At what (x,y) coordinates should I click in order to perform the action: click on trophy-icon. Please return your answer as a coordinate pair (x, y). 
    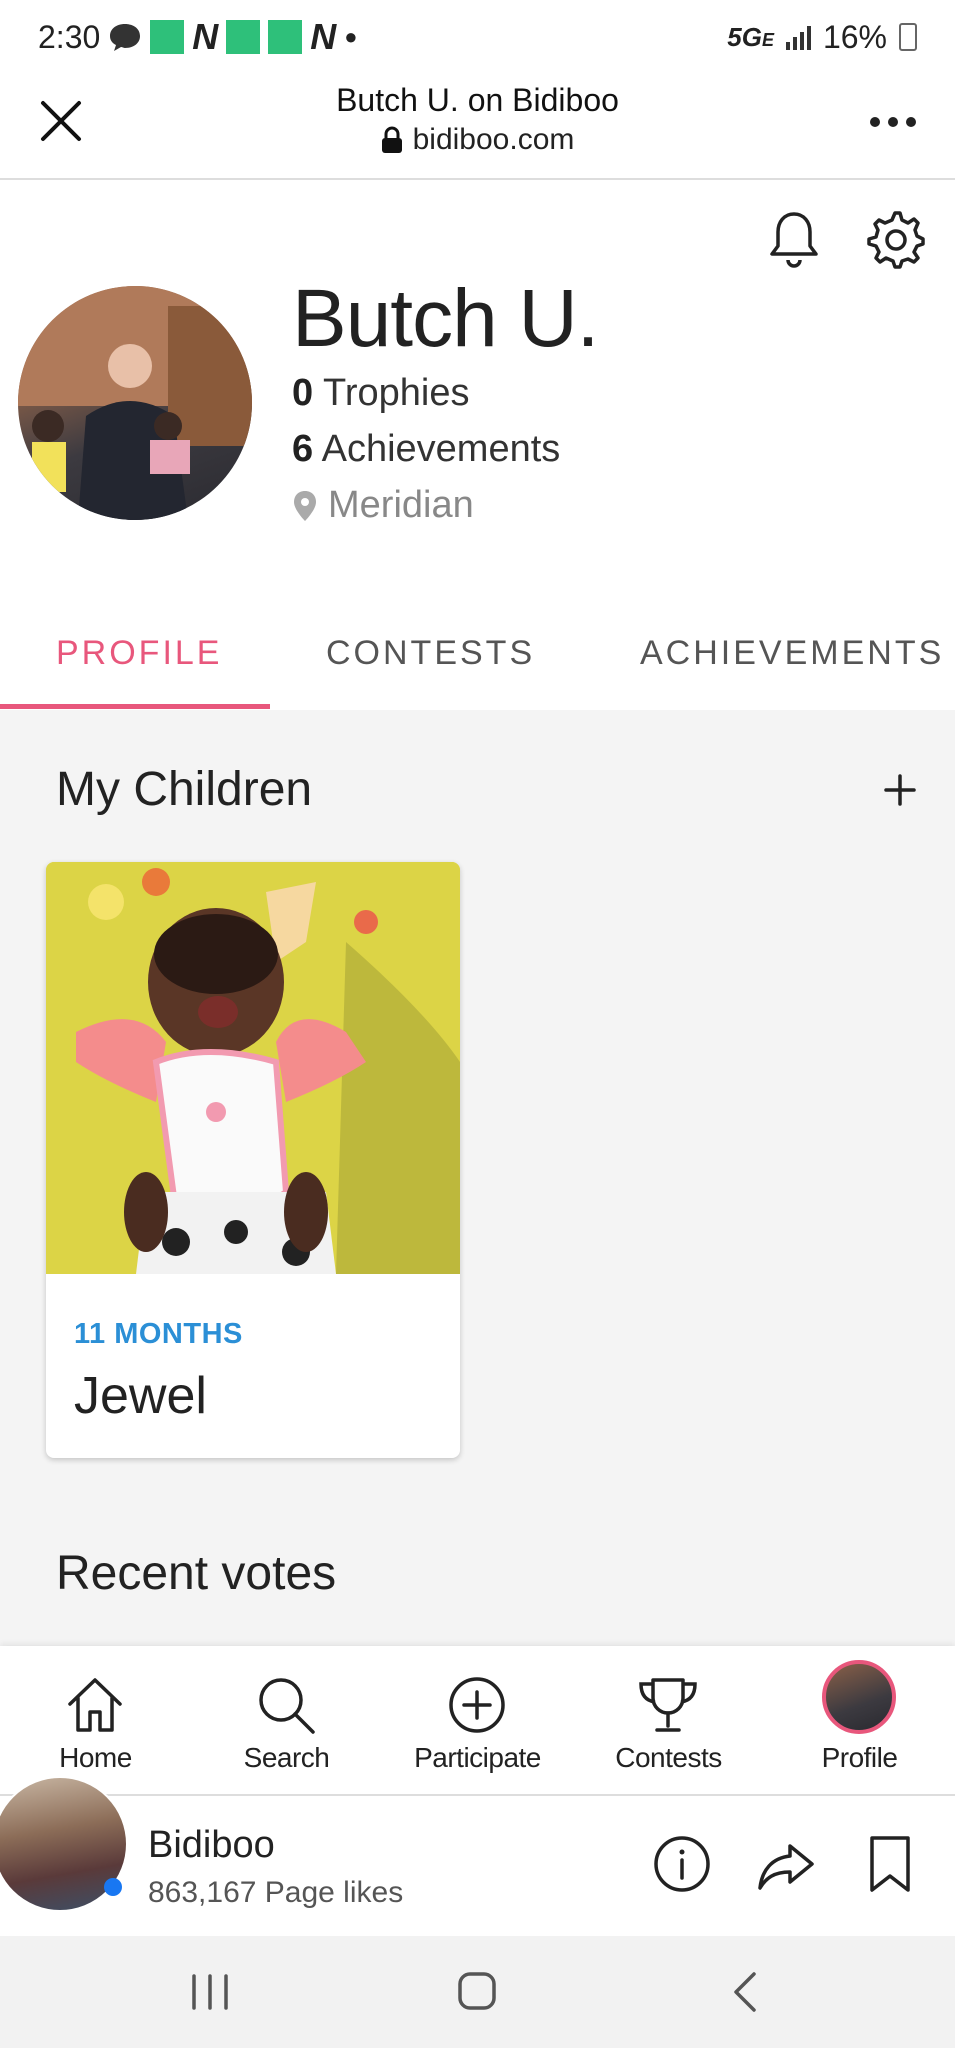
    Looking at the image, I should click on (668, 1705).